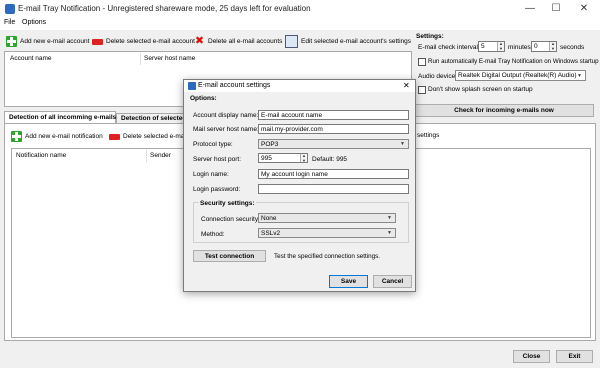  I want to click on menu-file: File, so click(9, 22).